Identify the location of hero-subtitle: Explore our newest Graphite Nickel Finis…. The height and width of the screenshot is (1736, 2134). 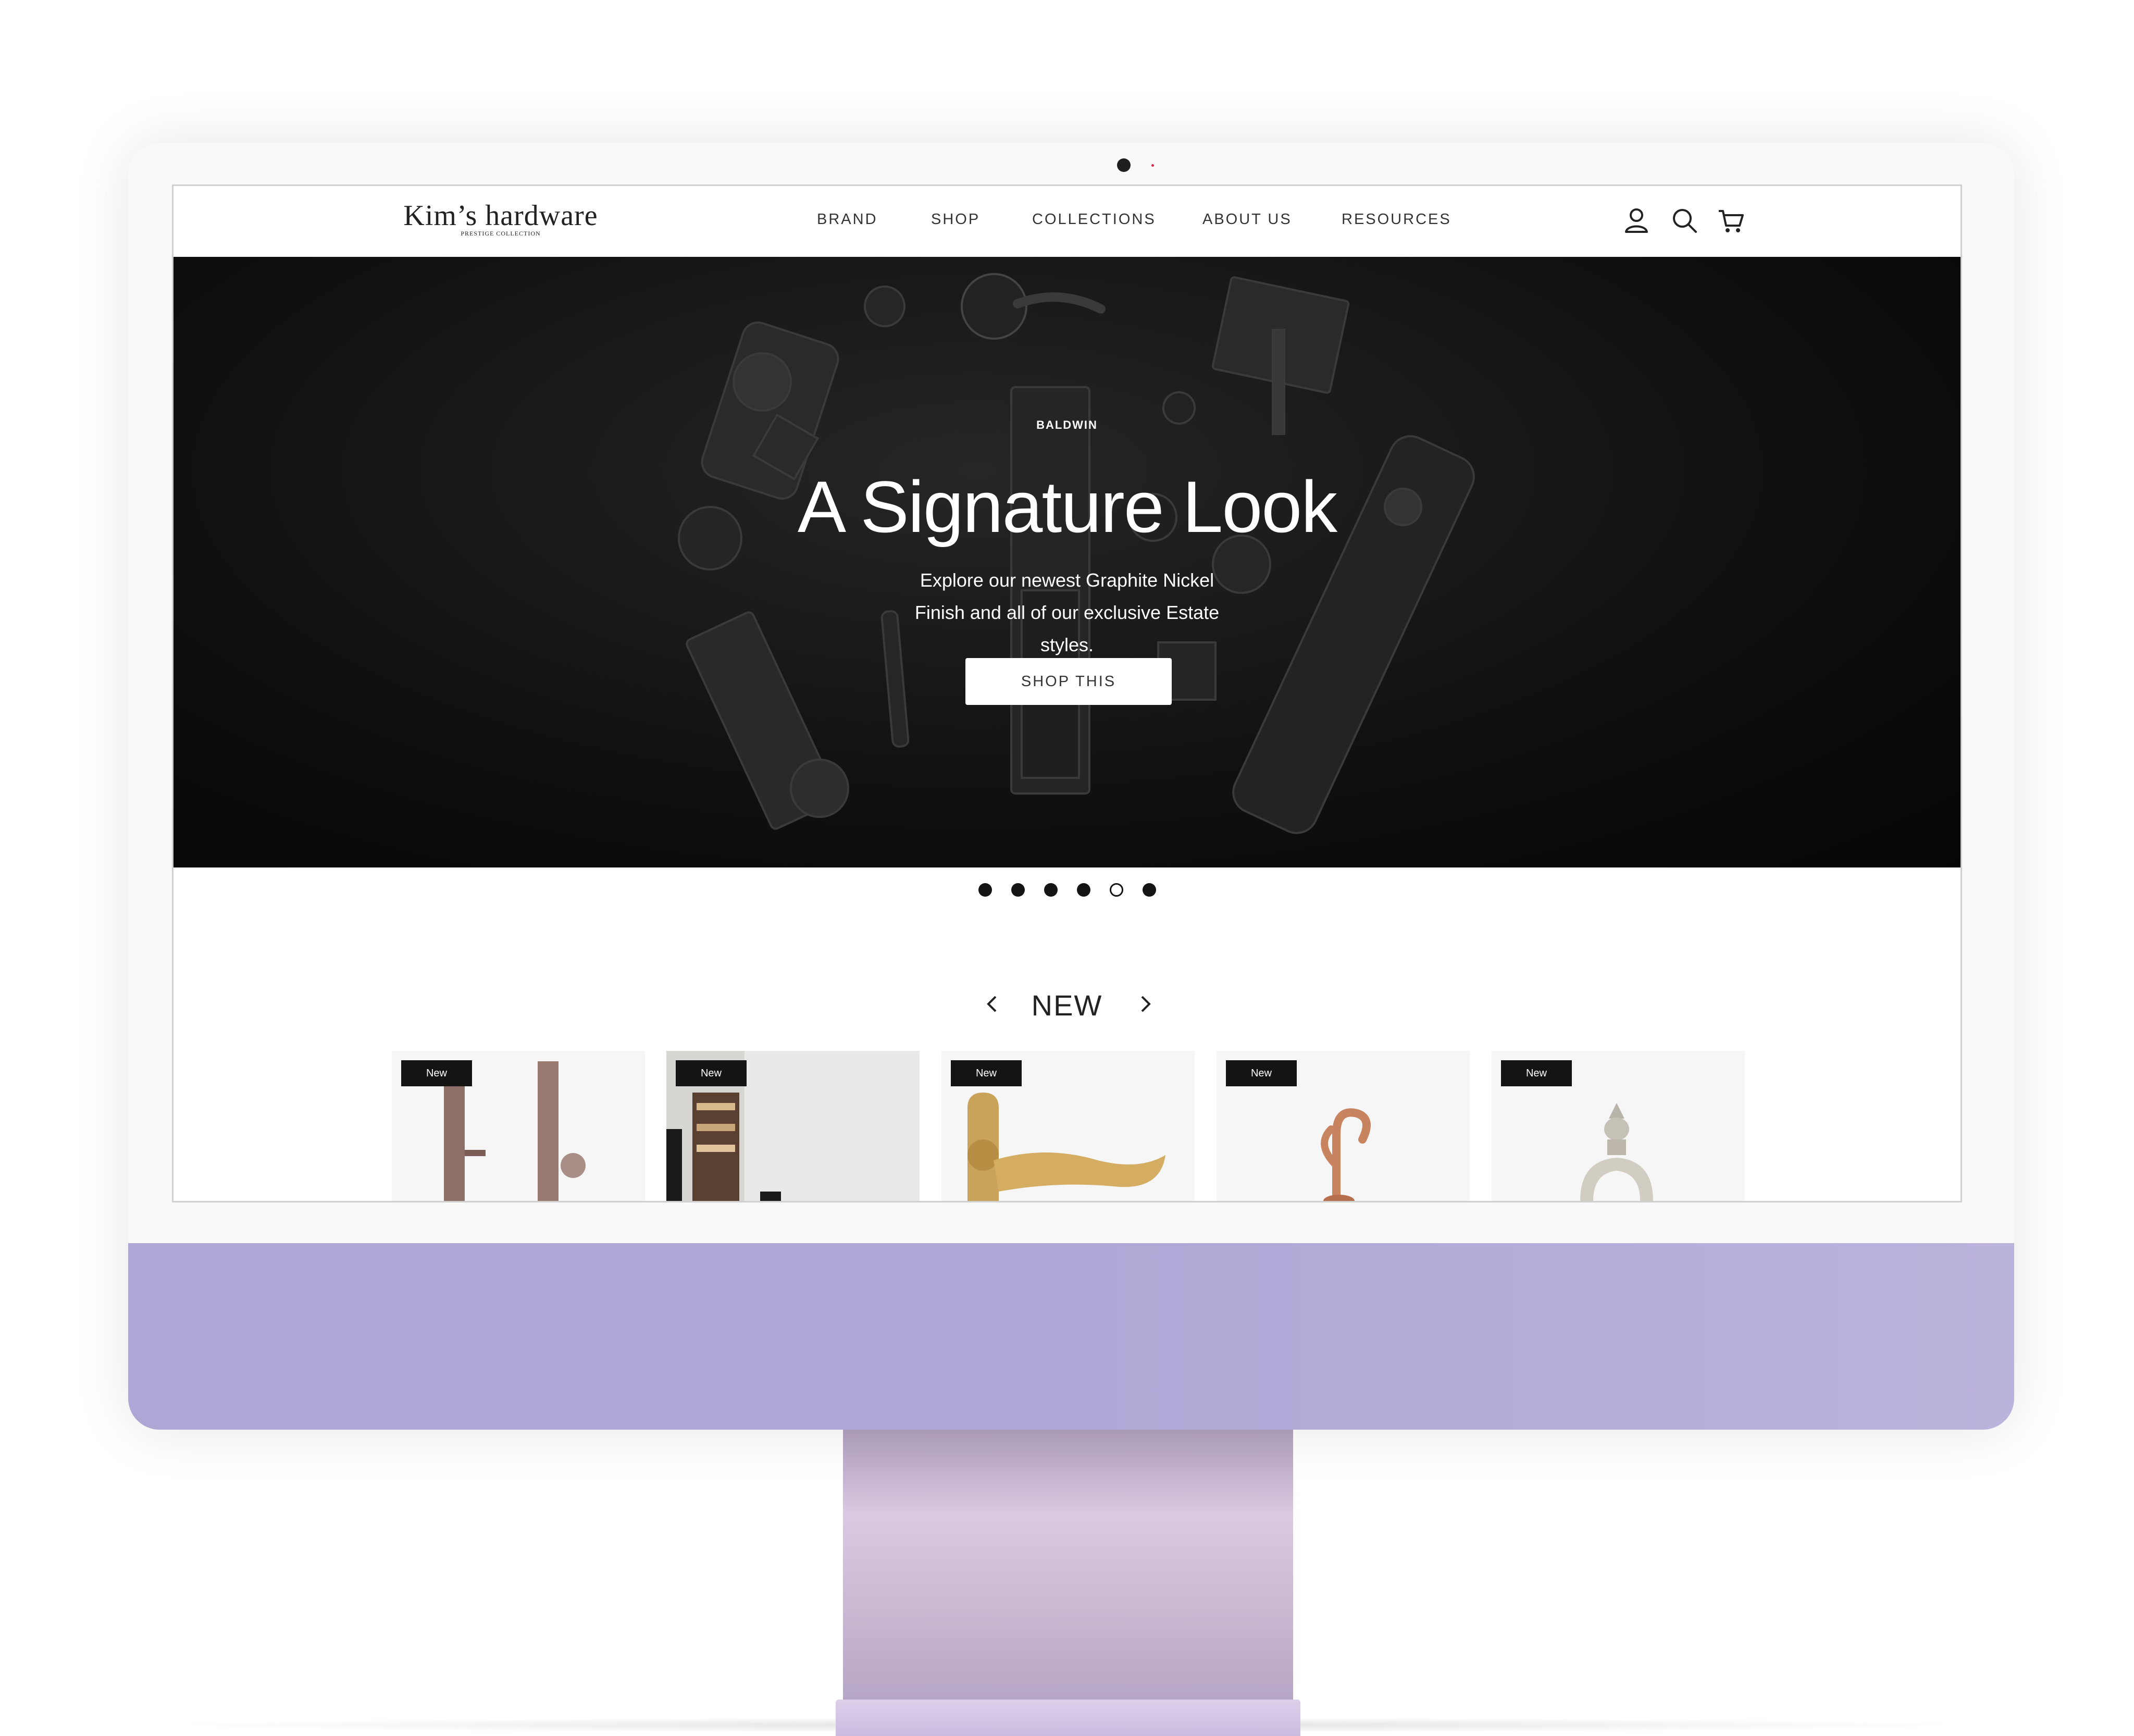
(1067, 613).